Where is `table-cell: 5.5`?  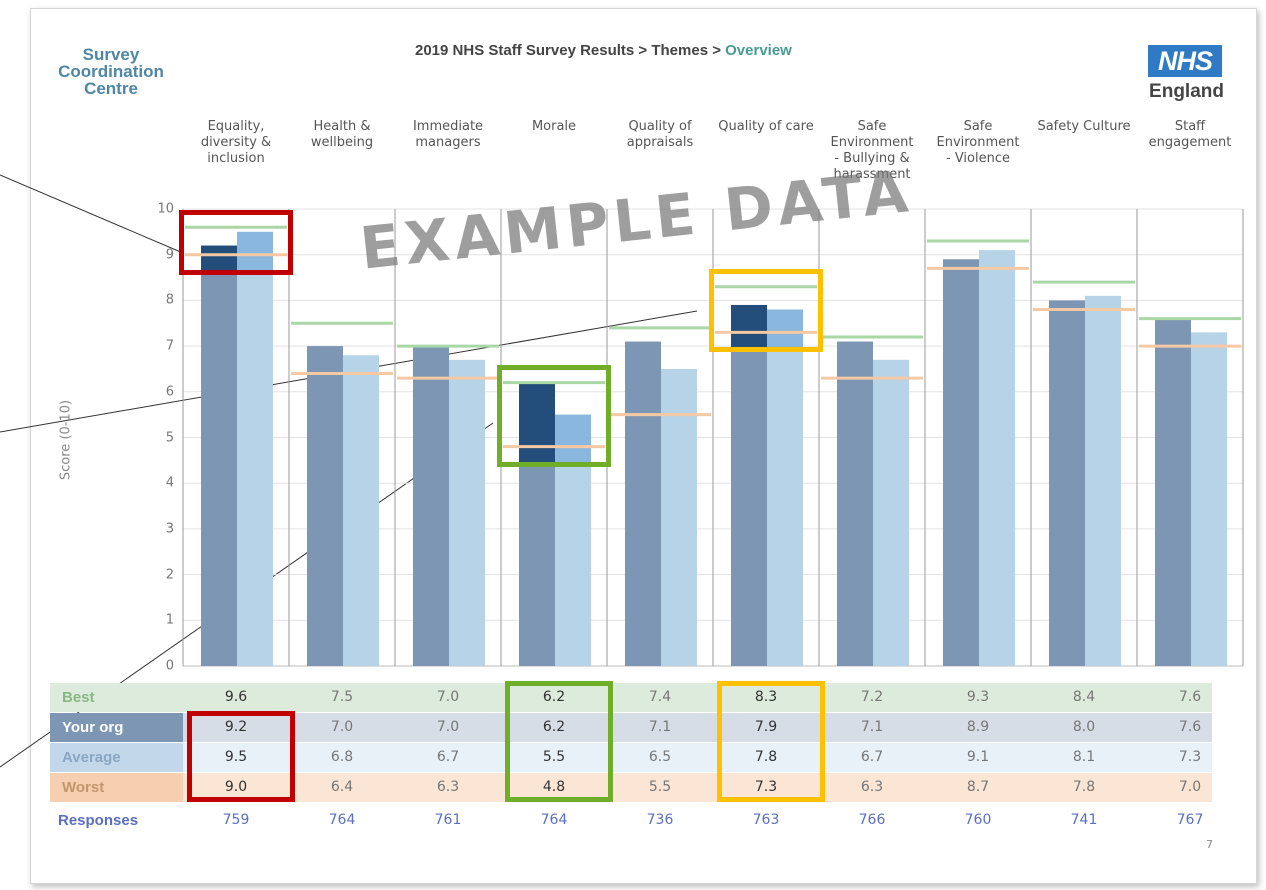
table-cell: 5.5 is located at coordinates (660, 787).